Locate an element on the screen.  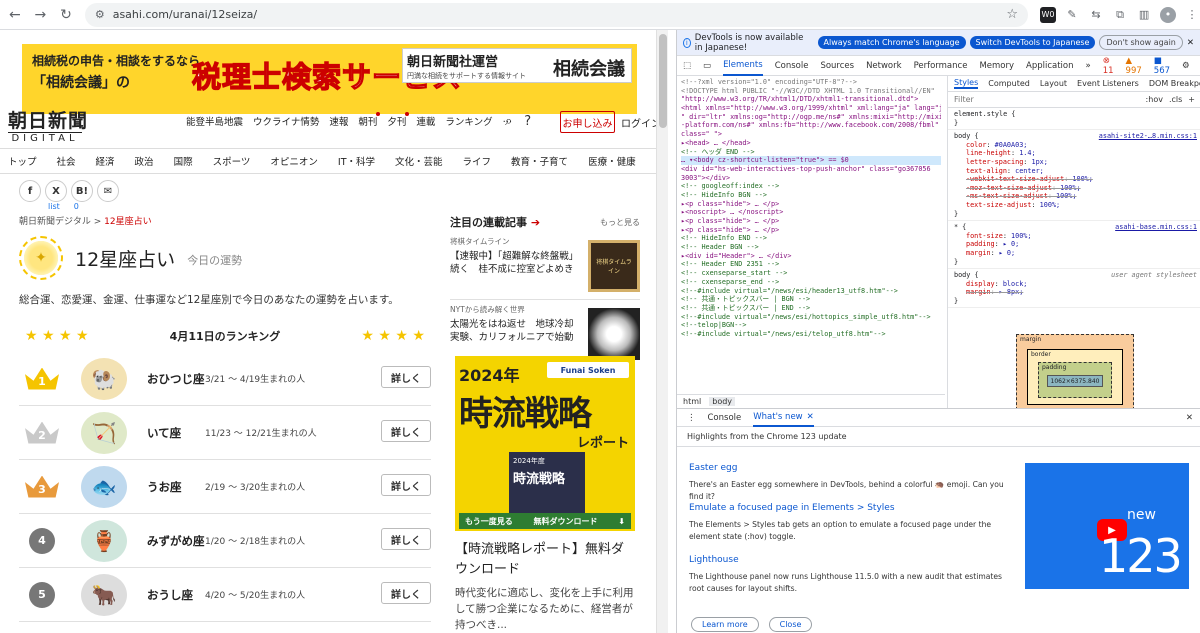
css-property: letter-spacing: 1px; is located at coordinates (1074, 162).